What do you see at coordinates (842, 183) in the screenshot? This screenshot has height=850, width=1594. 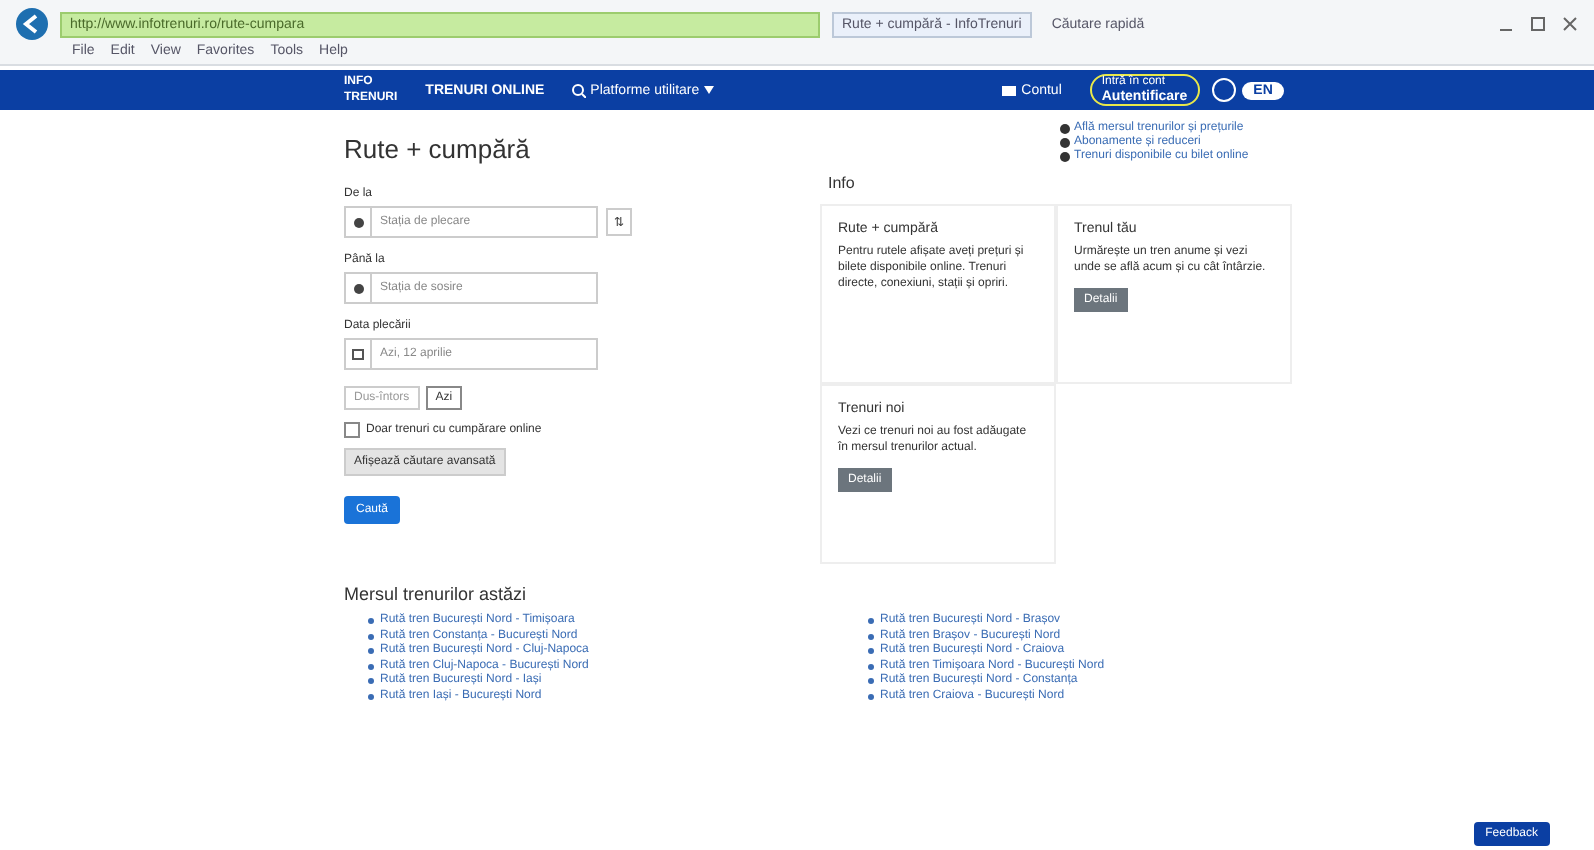 I see `section-title: Info` at bounding box center [842, 183].